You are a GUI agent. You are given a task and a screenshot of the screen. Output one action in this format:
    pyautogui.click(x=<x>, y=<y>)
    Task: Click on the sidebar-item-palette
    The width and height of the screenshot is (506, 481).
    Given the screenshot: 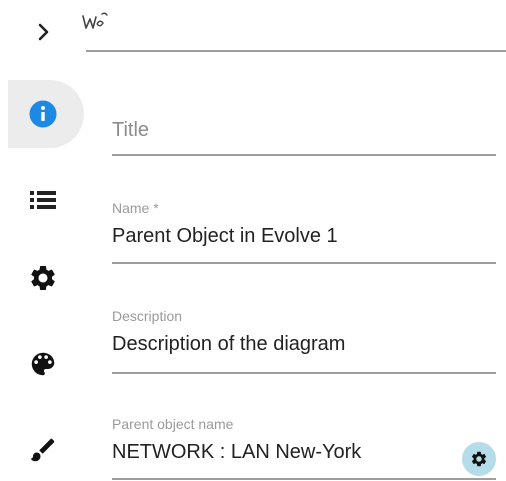 What is the action you would take?
    pyautogui.click(x=46, y=364)
    